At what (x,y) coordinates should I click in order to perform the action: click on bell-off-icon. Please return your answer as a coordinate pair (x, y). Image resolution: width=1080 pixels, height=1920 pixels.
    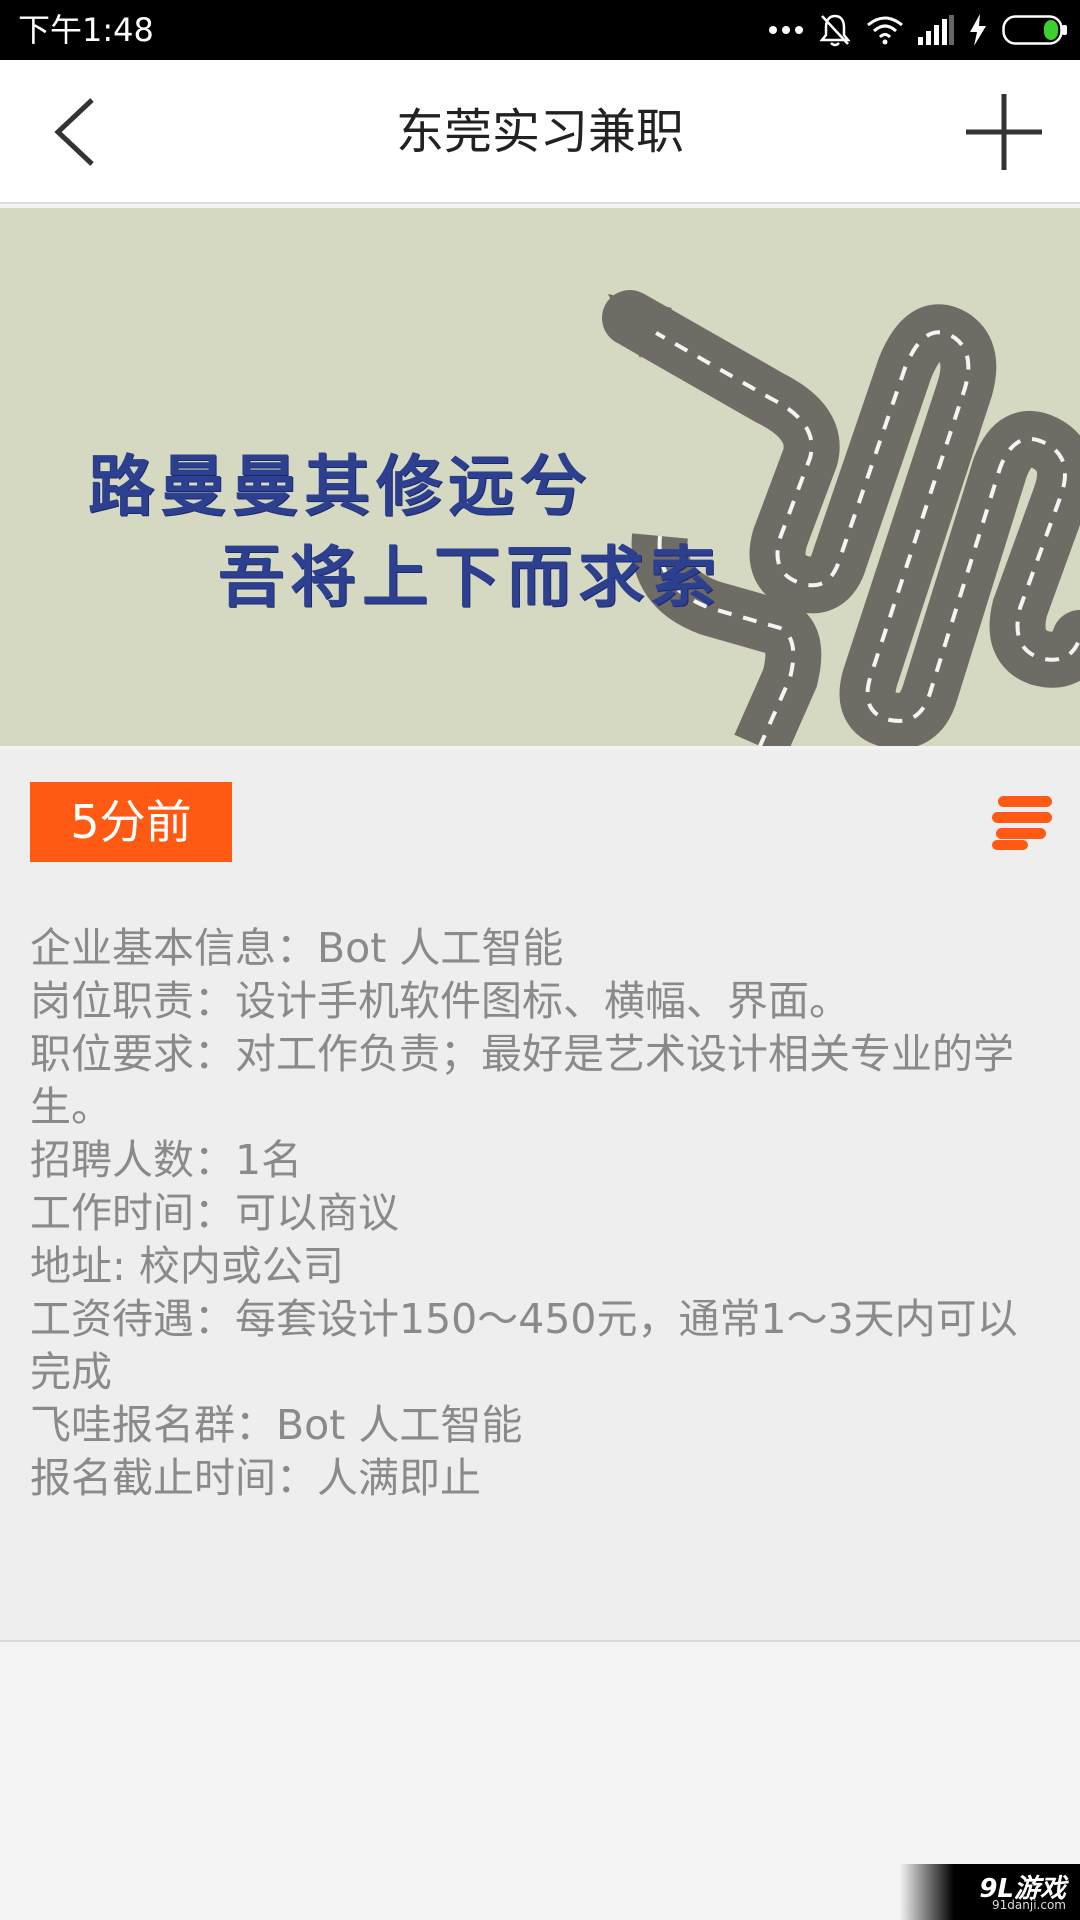
    Looking at the image, I should click on (835, 30).